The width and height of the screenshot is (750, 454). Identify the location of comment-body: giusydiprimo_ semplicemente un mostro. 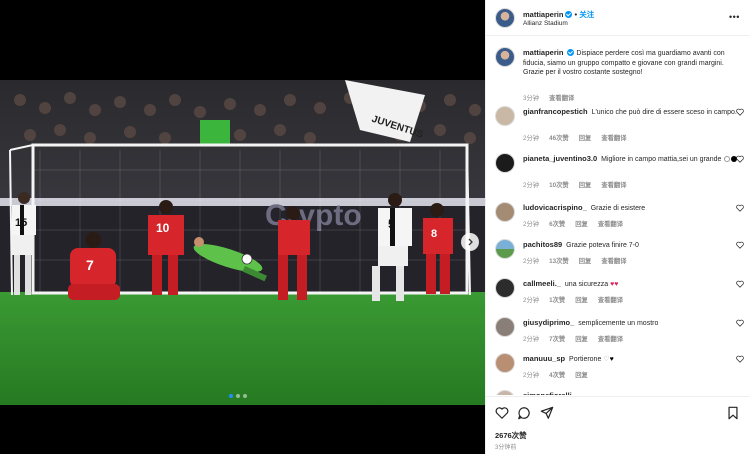
(630, 323).